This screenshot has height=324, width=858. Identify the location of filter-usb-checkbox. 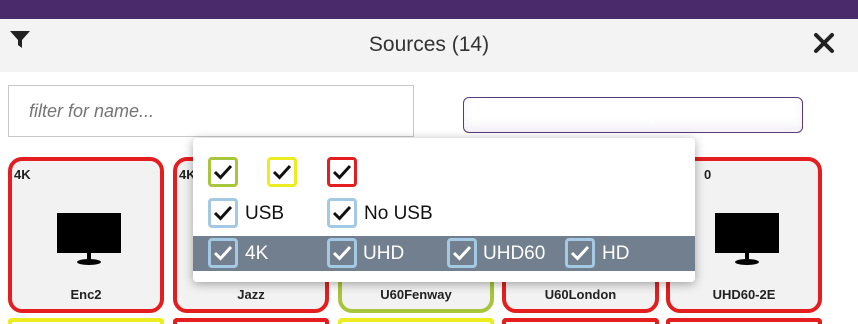
(223, 213).